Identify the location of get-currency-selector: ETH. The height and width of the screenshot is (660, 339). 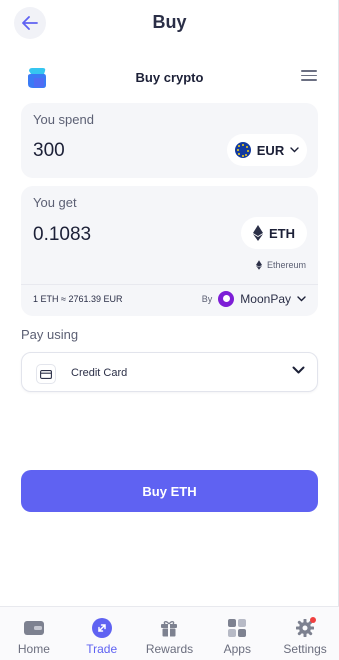
(274, 233).